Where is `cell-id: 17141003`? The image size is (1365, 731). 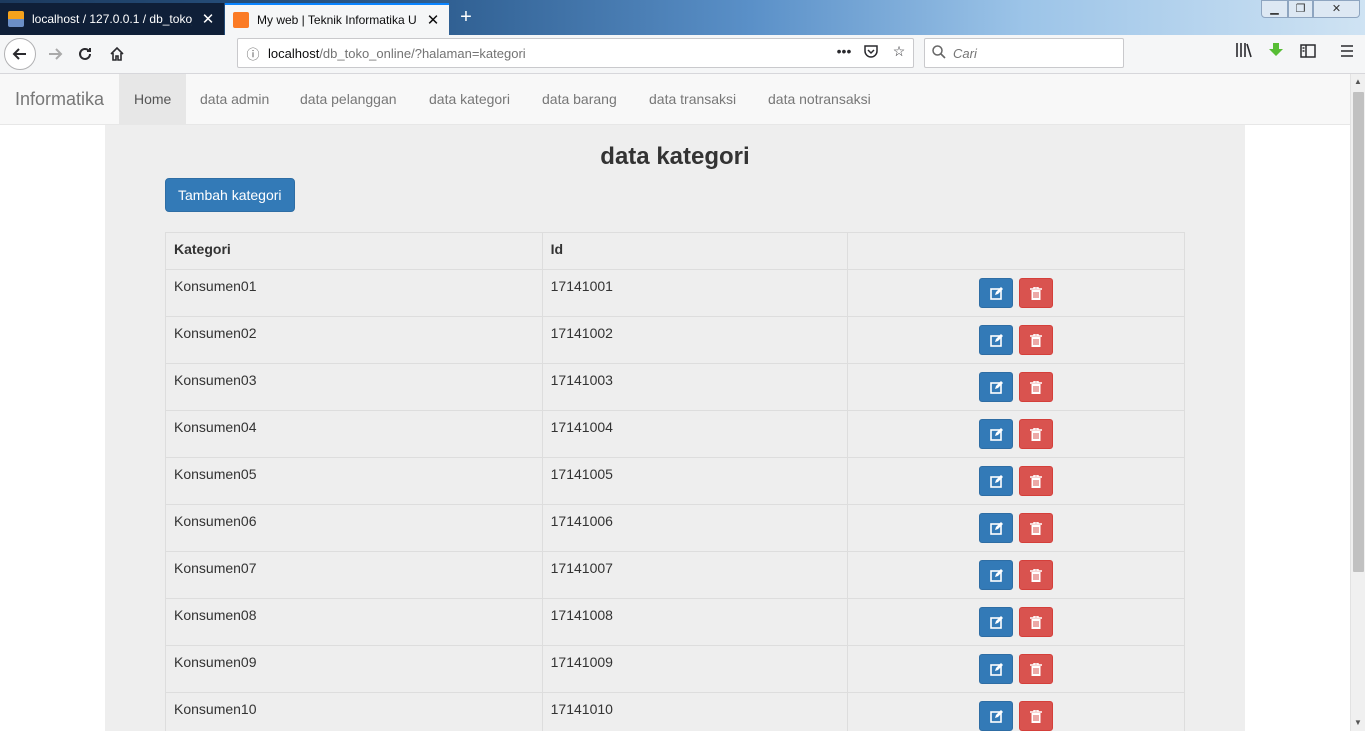
cell-id: 17141003 is located at coordinates (695, 387).